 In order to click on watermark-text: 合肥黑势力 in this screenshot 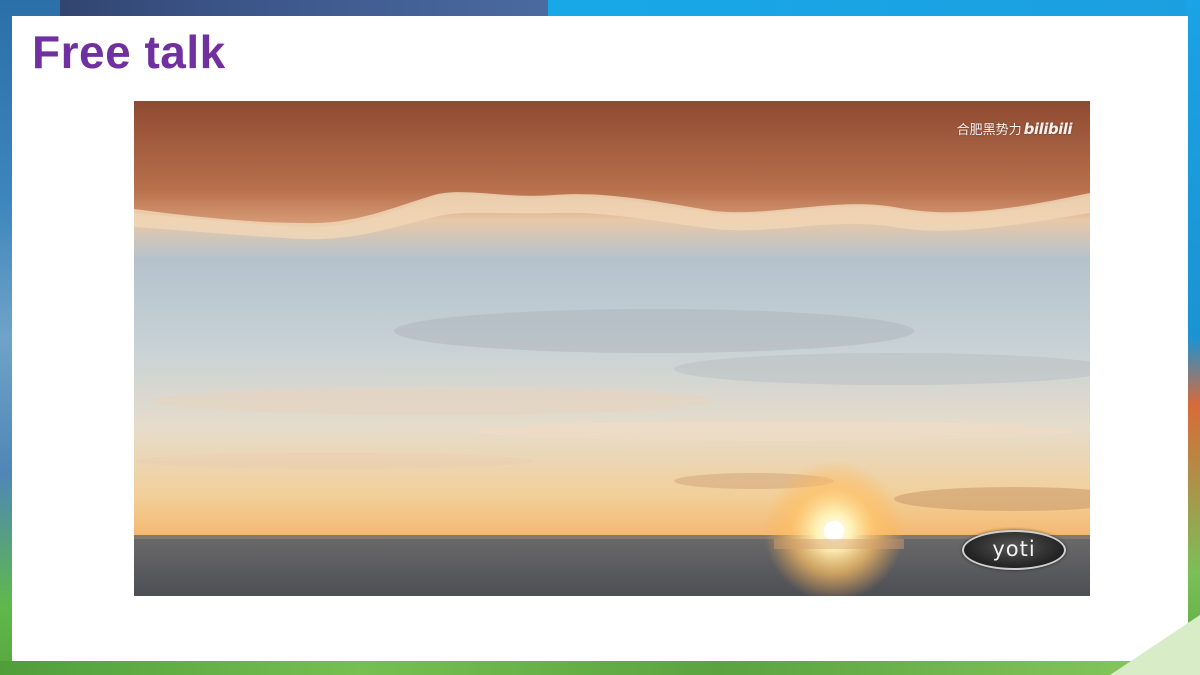, I will do `click(989, 130)`.